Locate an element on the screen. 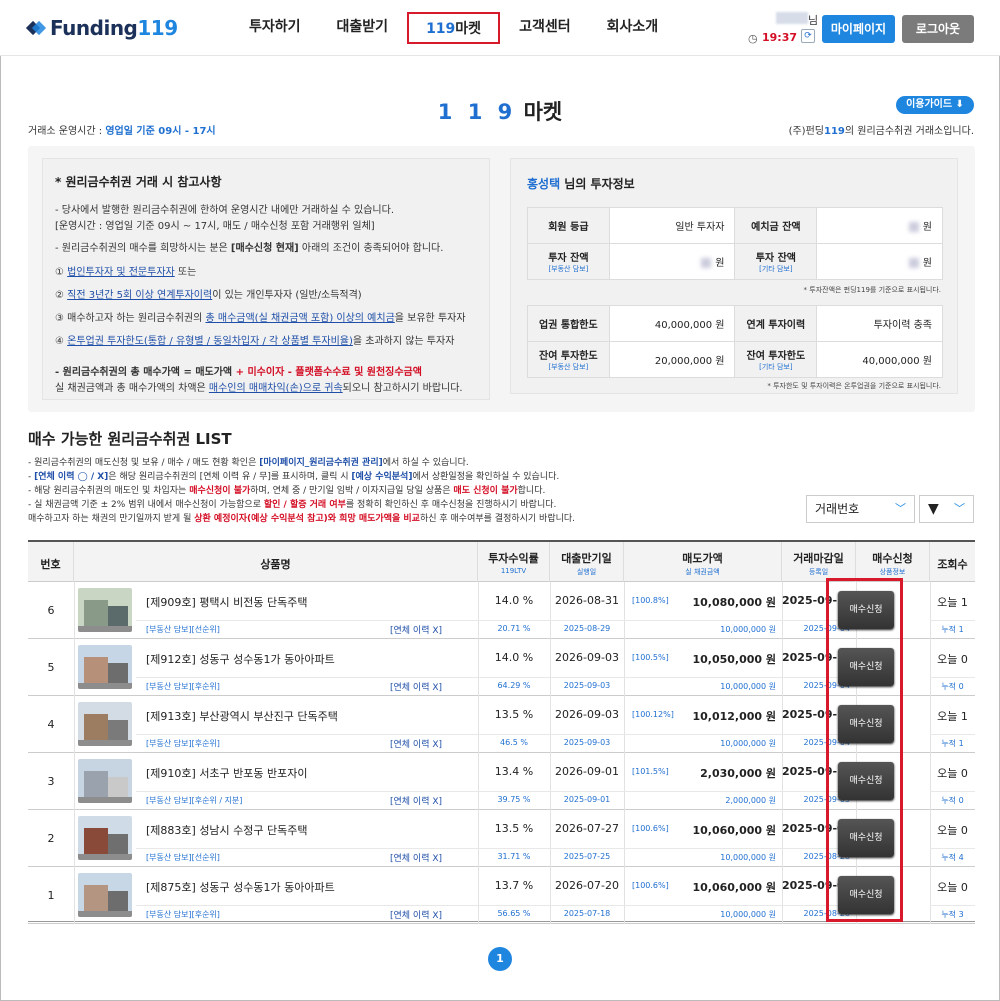  balance-realestate-value: 원 is located at coordinates (672, 261).